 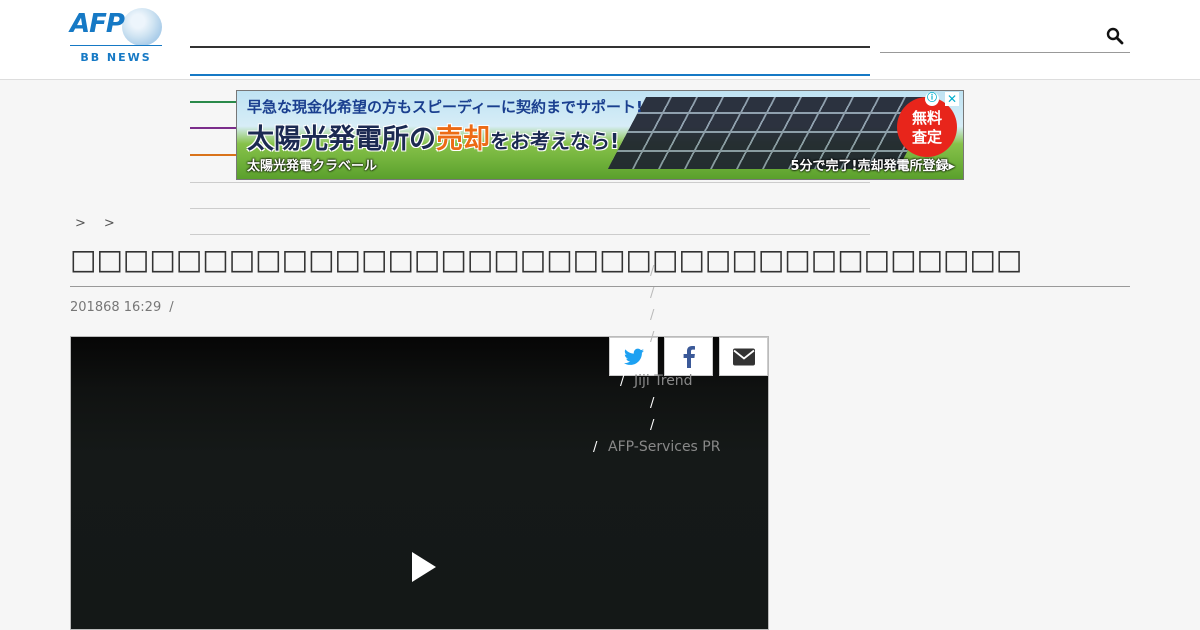 What do you see at coordinates (600, 40) in the screenshot?
I see `site-header: AFP BB NEWS` at bounding box center [600, 40].